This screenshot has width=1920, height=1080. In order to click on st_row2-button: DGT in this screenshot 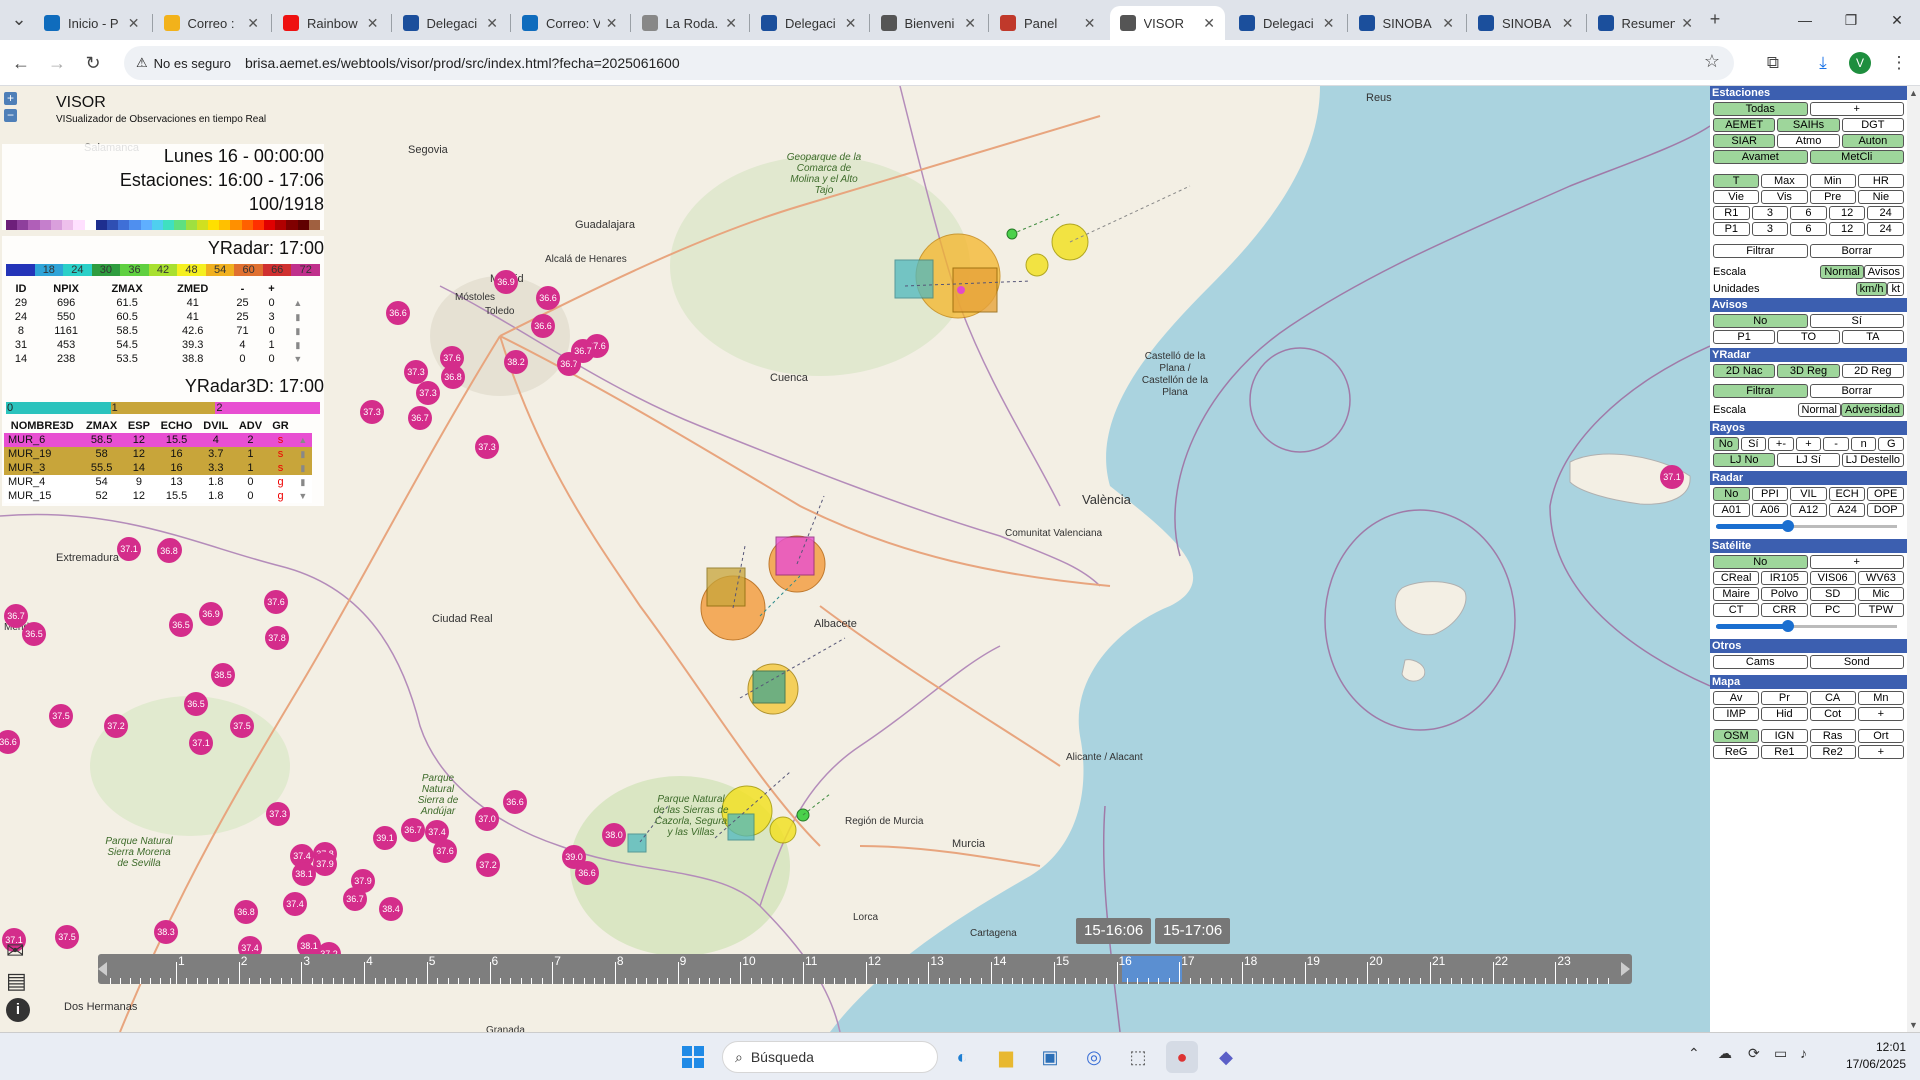, I will do `click(1872, 125)`.